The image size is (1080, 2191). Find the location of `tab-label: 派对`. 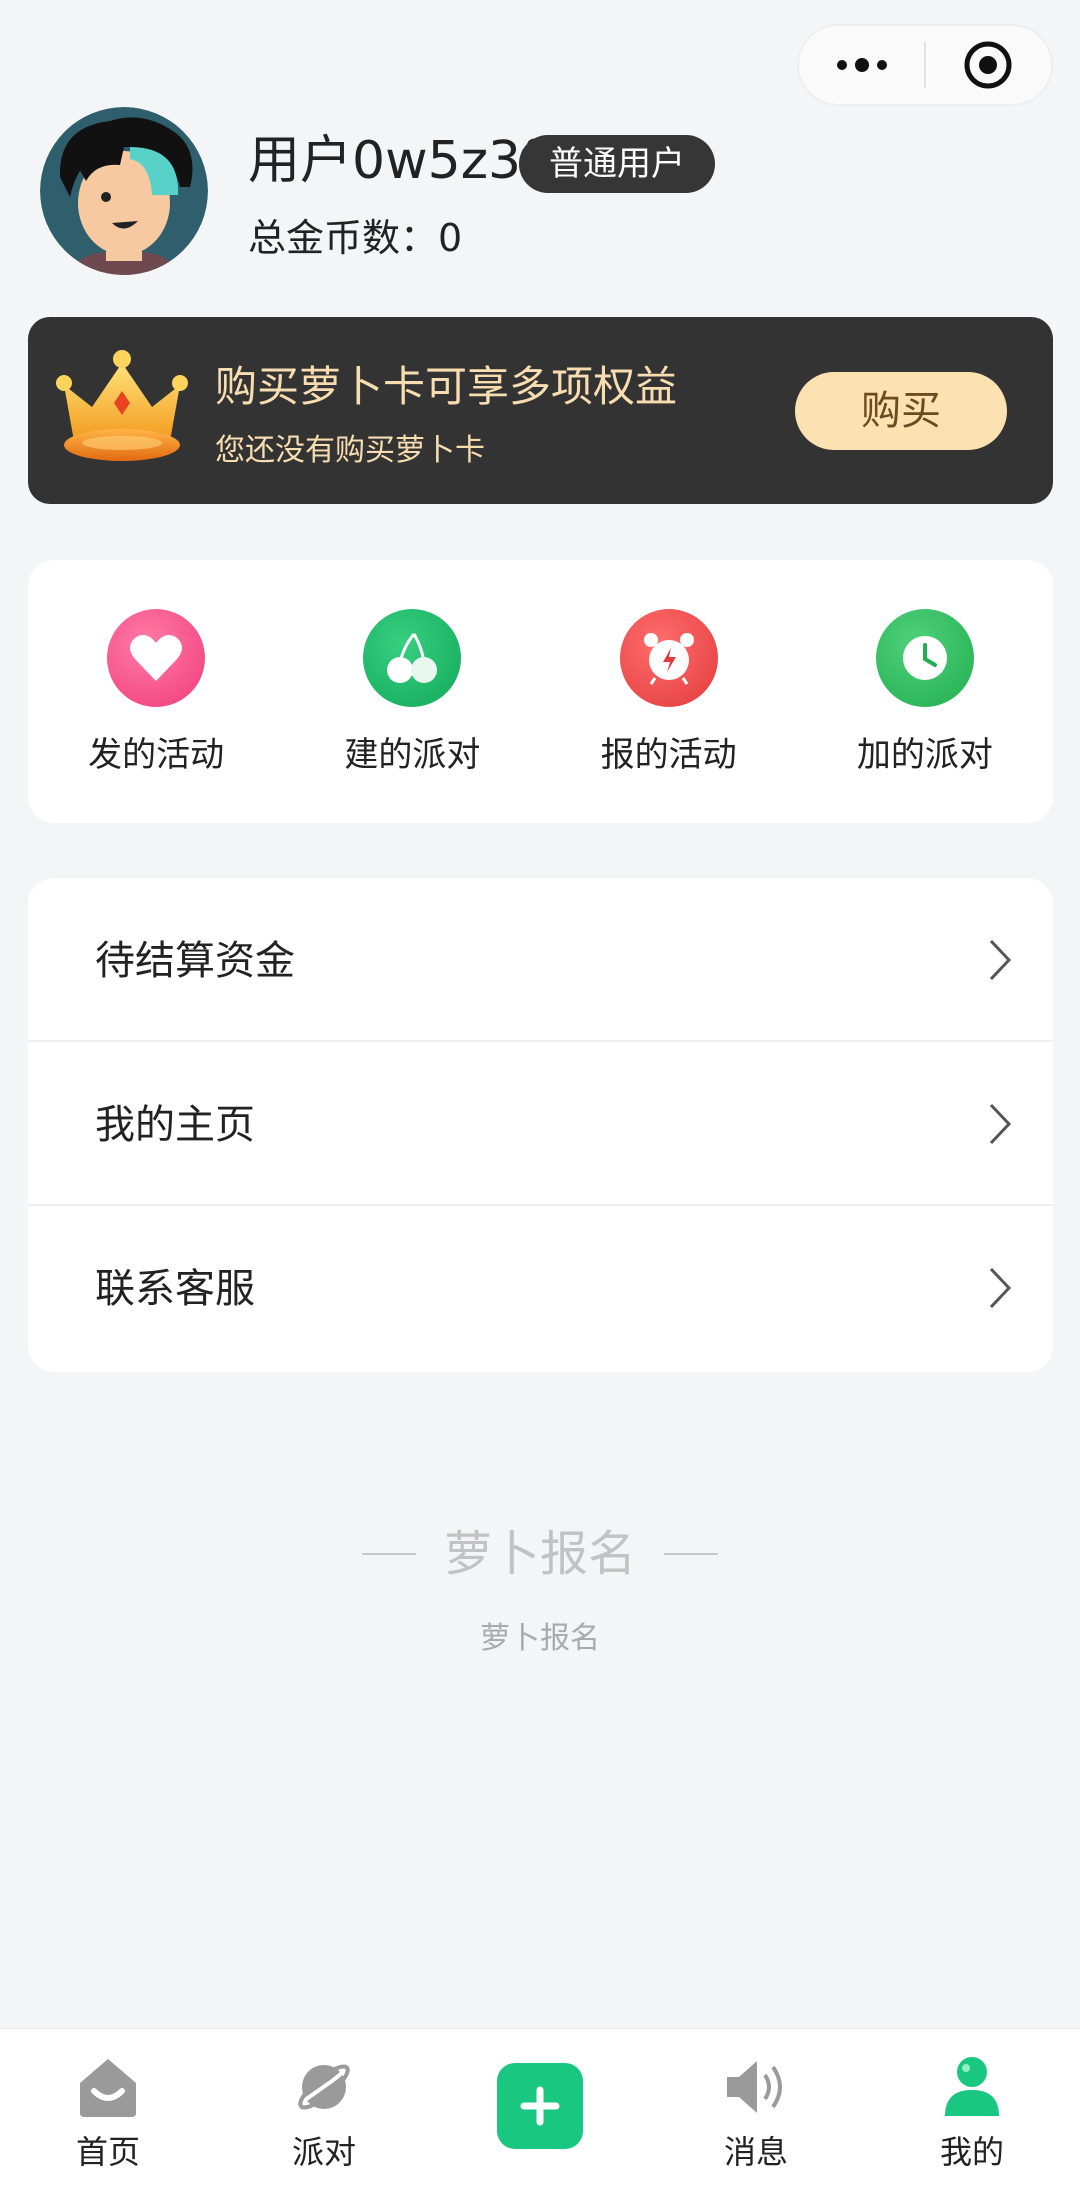

tab-label: 派对 is located at coordinates (323, 2152).